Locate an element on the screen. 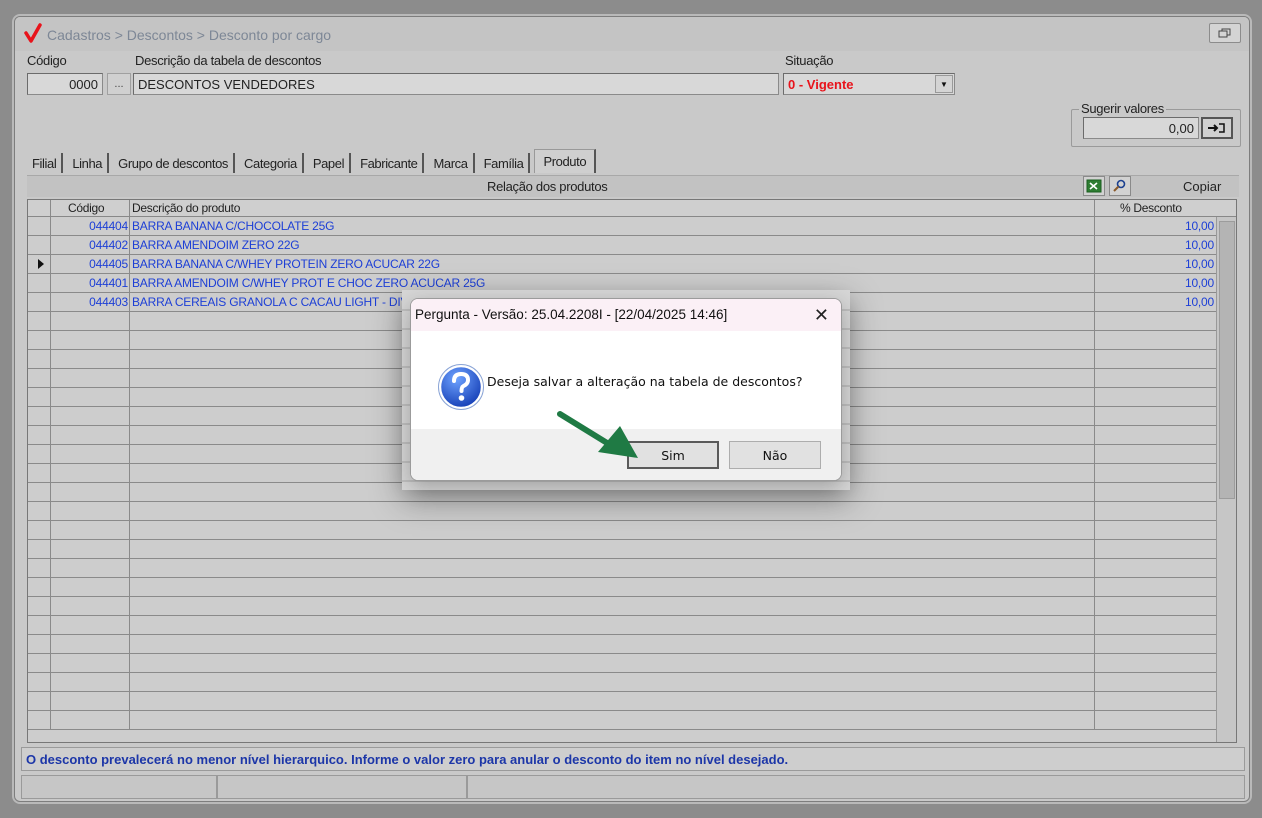  col-codigo: Código is located at coordinates (86, 208).